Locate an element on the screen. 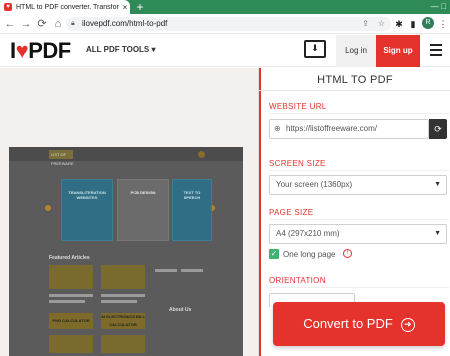  panel-accent-bar is located at coordinates (260, 212).